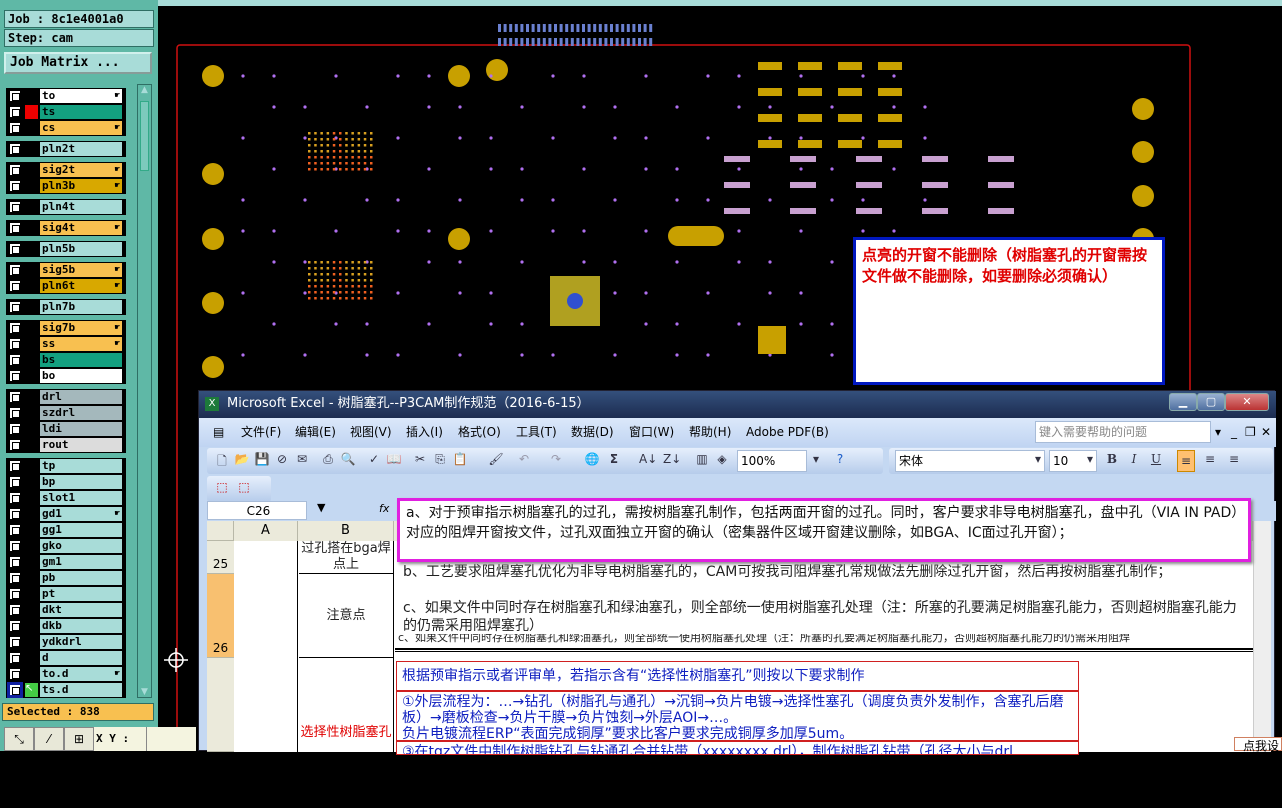 The height and width of the screenshot is (808, 1282). I want to click on cell-c27-line-1: 根据预审指示或者评审单，若指示含有“选择性树脂塞孔”则按以下要求制作, so click(737, 676).